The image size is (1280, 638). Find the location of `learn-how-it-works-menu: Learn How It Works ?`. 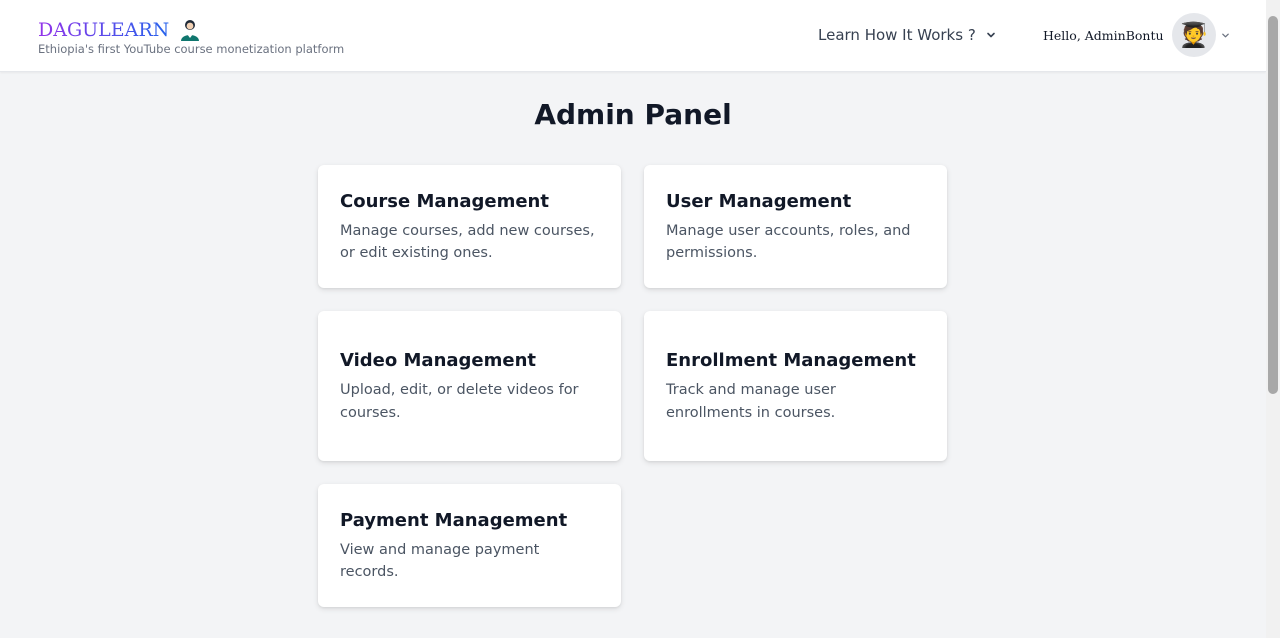

learn-how-it-works-menu: Learn How It Works ? is located at coordinates (907, 35).